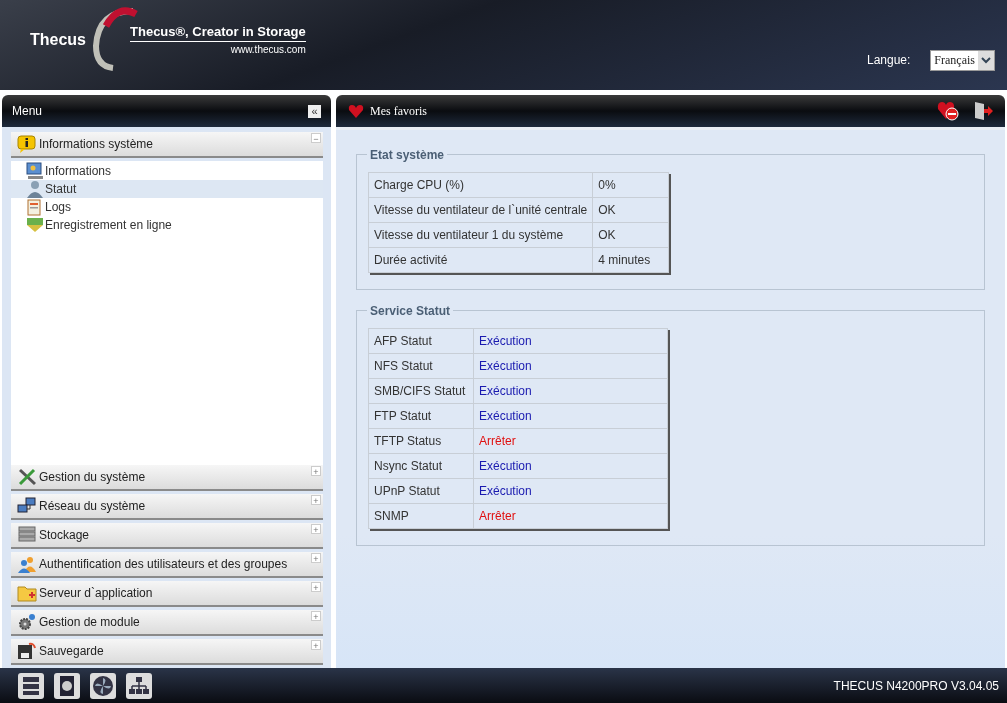 The height and width of the screenshot is (703, 1007). I want to click on tools-icon, so click(27, 477).